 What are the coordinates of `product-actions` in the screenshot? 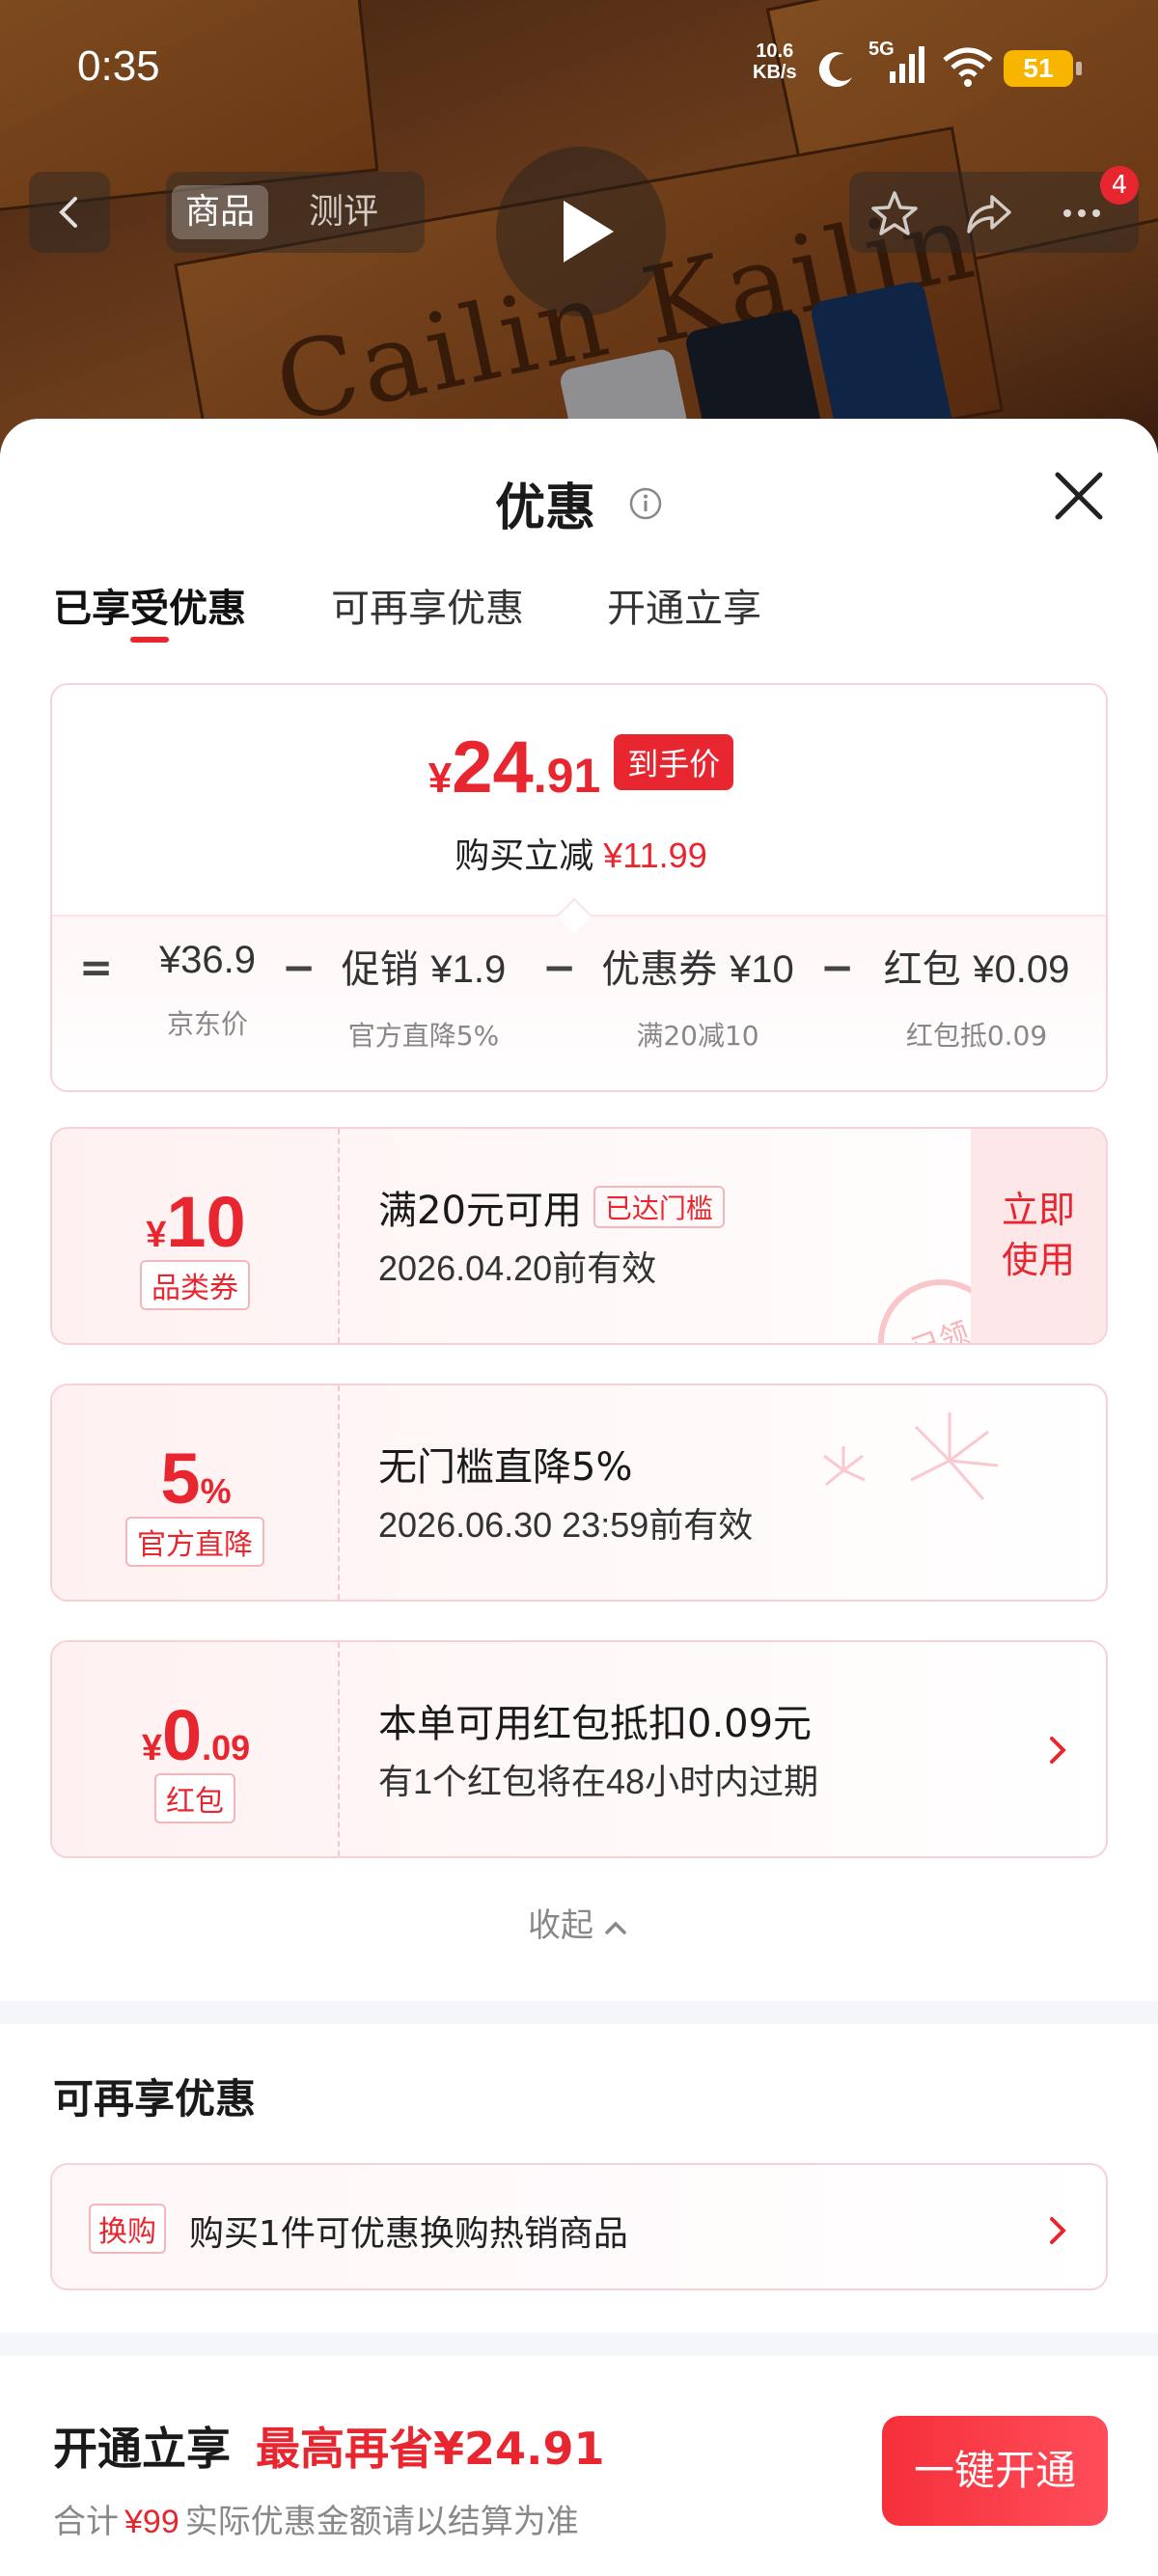 It's located at (994, 213).